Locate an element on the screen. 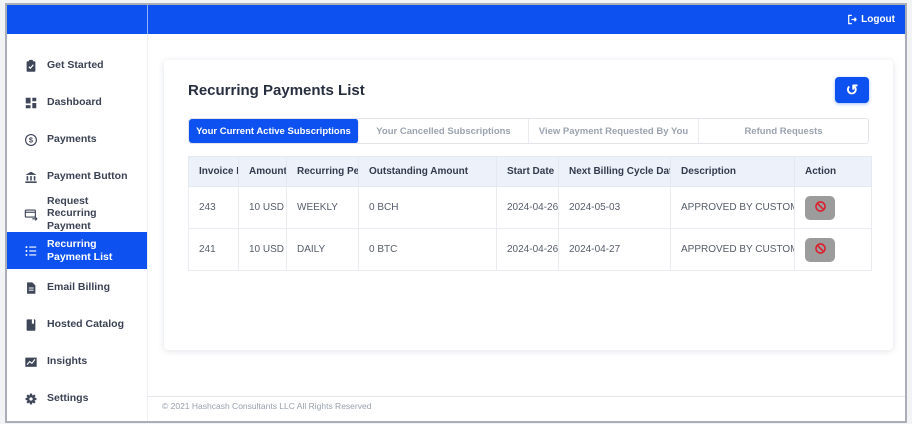 This screenshot has width=912, height=424. recurring-payment-list-icon is located at coordinates (31, 251).